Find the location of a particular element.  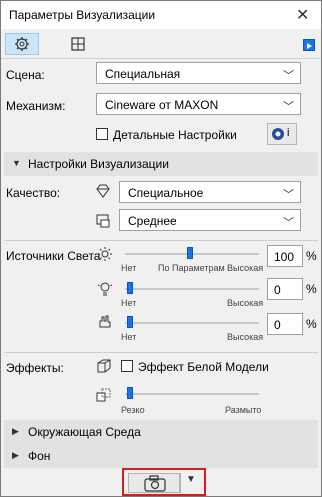

sun-value: 100 is located at coordinates (284, 257).